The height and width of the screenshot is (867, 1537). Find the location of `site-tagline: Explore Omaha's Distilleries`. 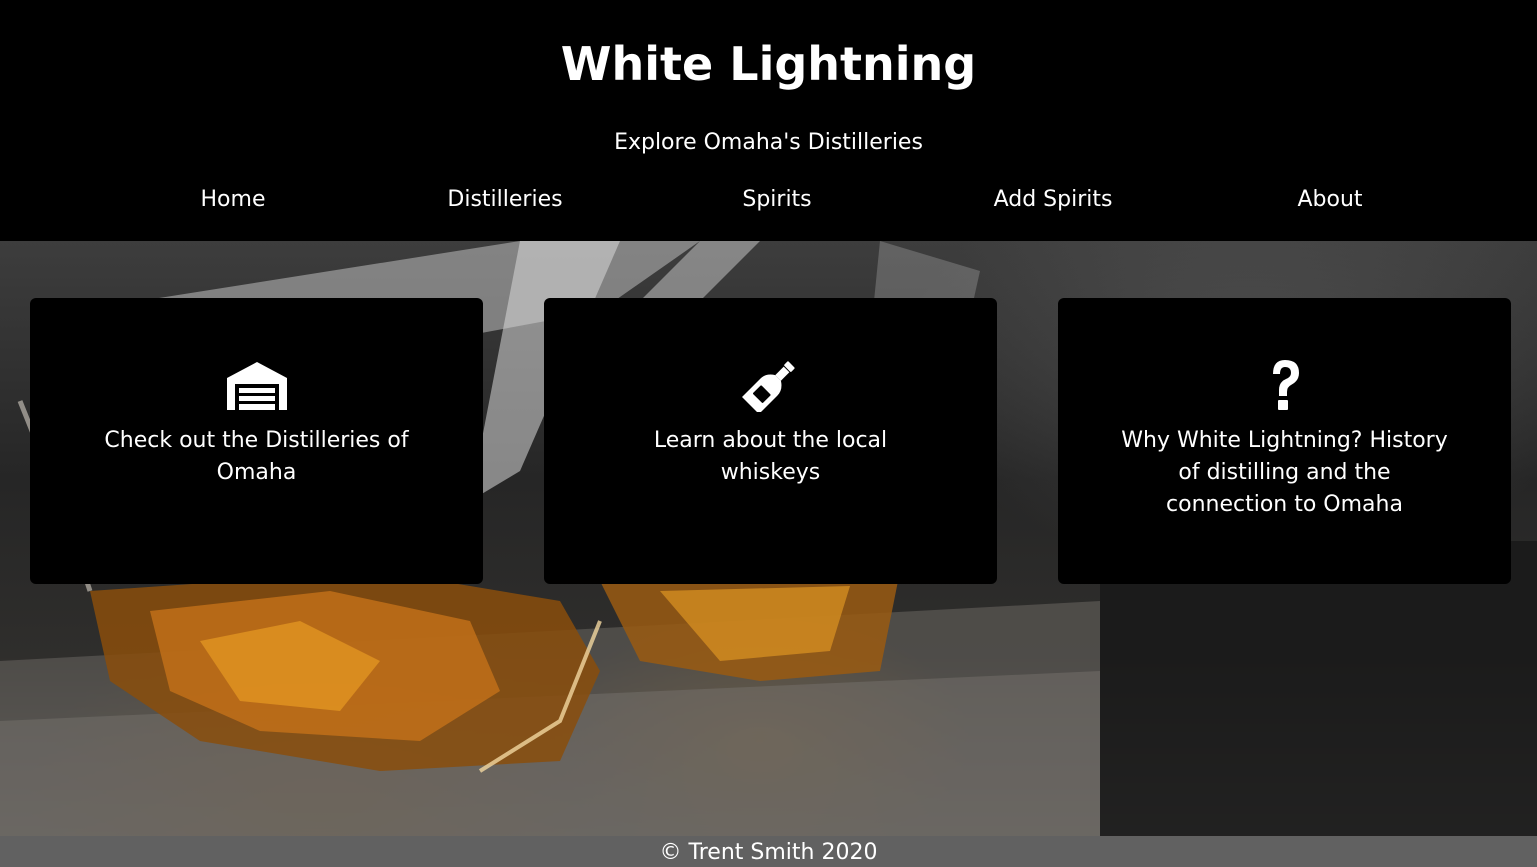

site-tagline: Explore Omaha's Distilleries is located at coordinates (768, 142).